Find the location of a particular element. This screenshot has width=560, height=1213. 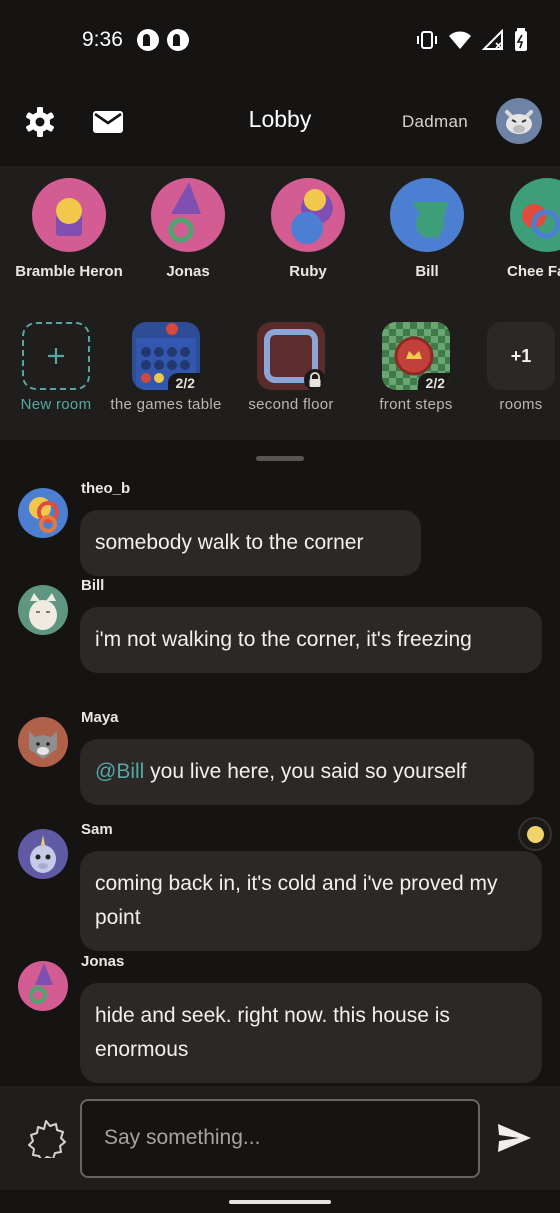

room-label: the games table is located at coordinates (166, 404).